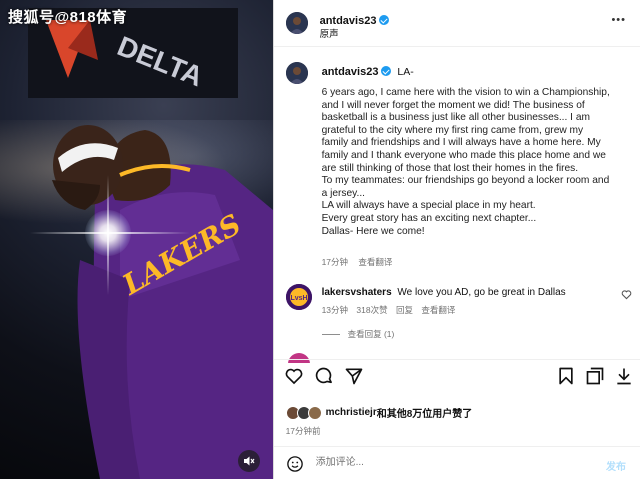 This screenshot has height=480, width=640. What do you see at coordinates (335, 310) in the screenshot?
I see `comment-time: 13分钟` at bounding box center [335, 310].